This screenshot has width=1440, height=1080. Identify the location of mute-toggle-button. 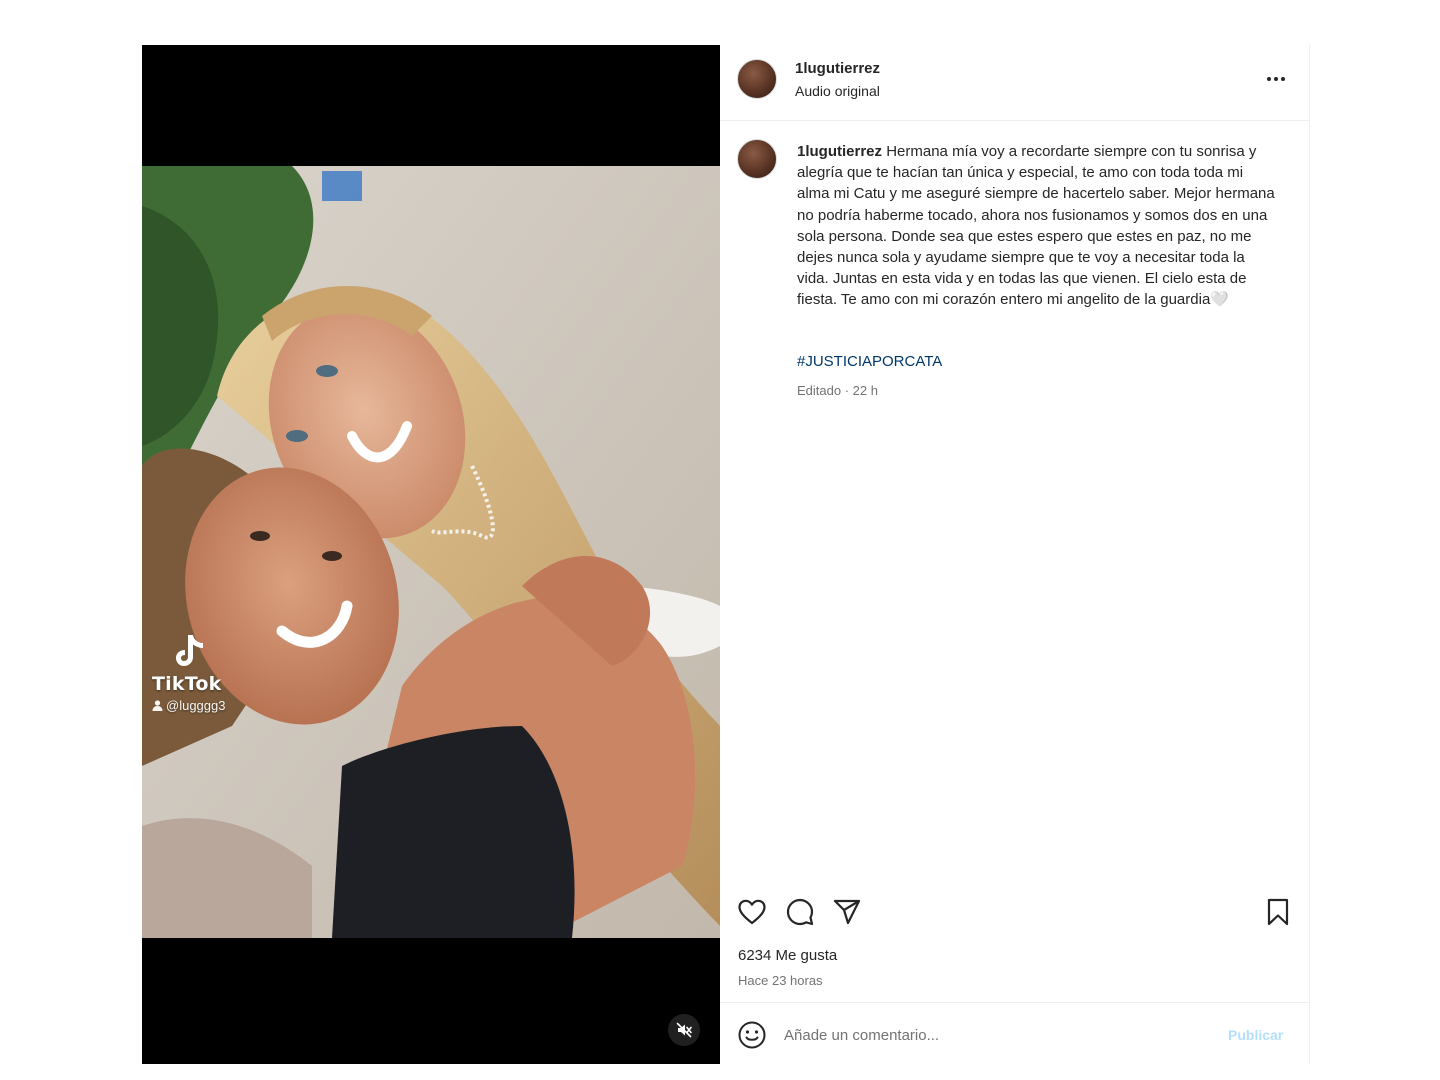
(684, 1030).